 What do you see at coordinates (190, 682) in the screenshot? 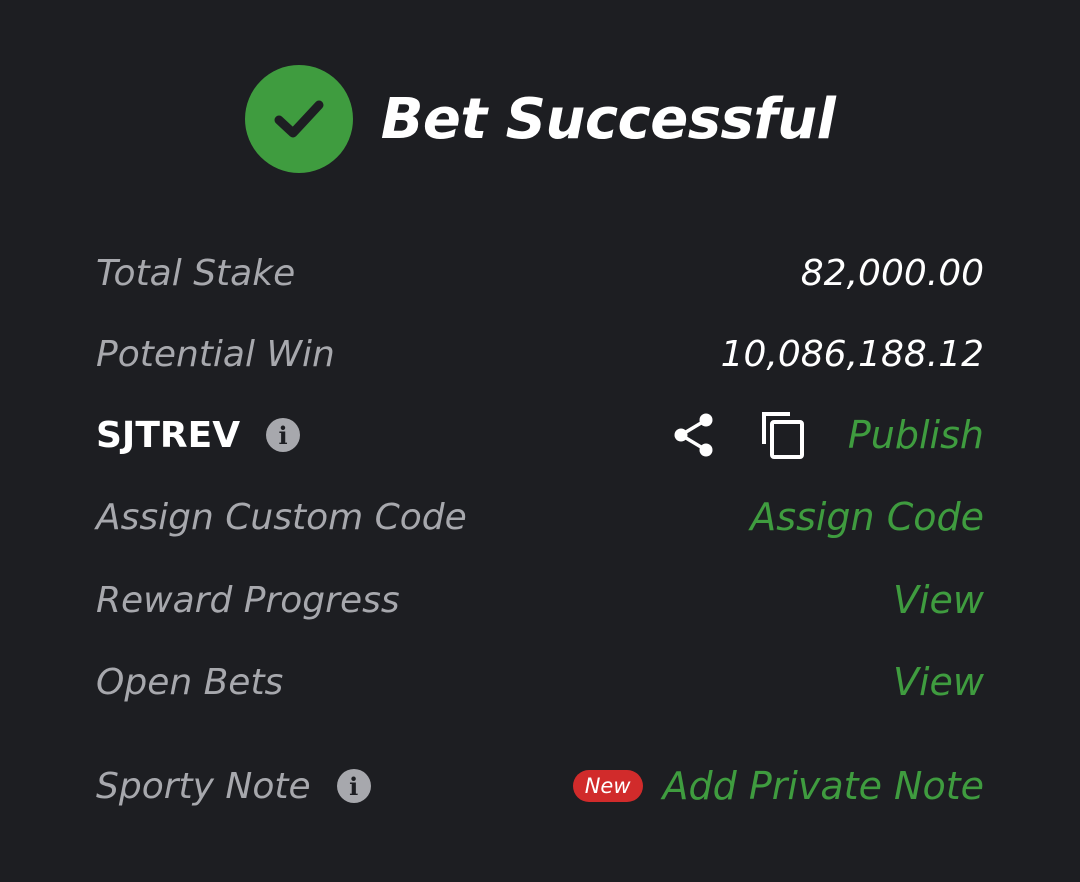
I see `open-bets-label: Open Bets` at bounding box center [190, 682].